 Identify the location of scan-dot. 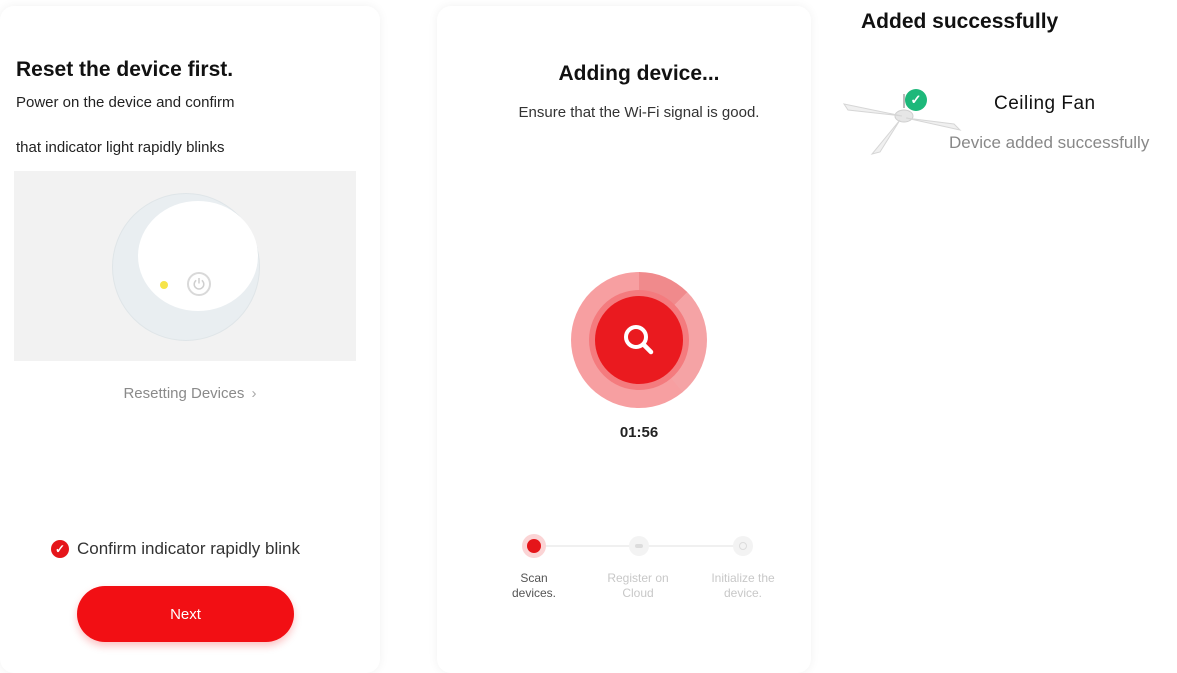
(534, 546).